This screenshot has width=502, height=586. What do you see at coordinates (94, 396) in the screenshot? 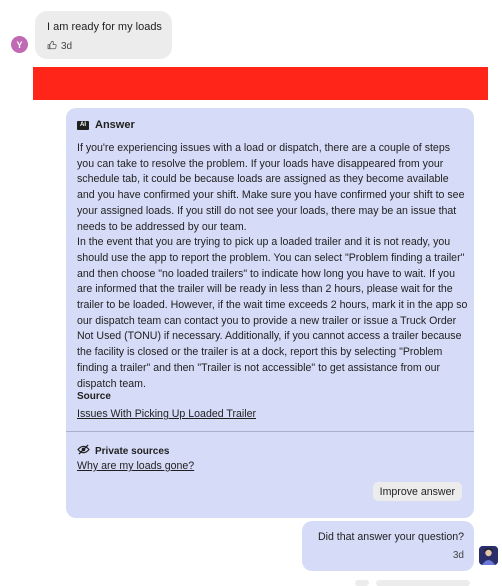
I see `source-label: Source` at bounding box center [94, 396].